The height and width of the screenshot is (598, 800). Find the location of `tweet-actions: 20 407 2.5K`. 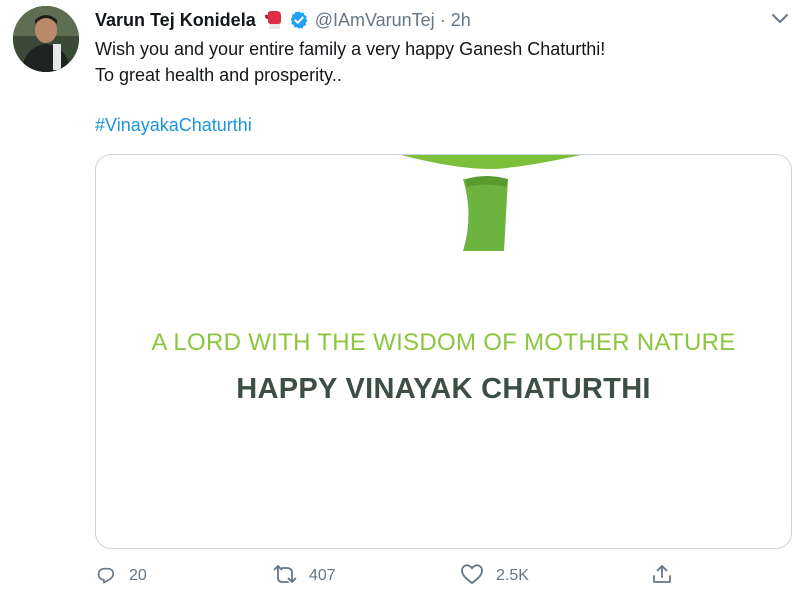

tweet-actions: 20 407 2.5K is located at coordinates (440, 576).